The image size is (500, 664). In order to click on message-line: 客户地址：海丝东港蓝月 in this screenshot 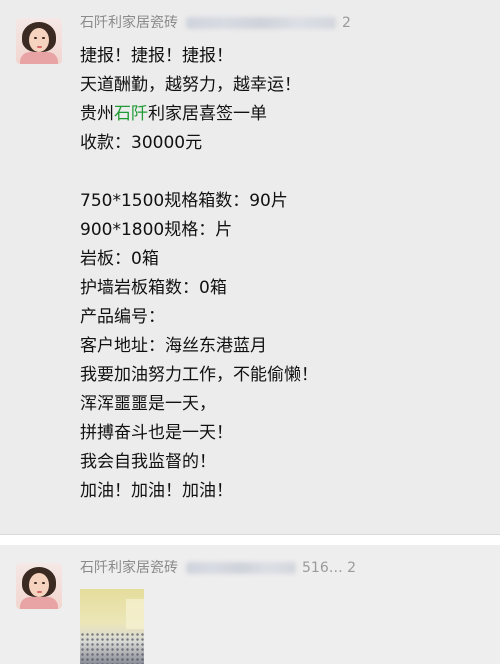, I will do `click(173, 346)`.